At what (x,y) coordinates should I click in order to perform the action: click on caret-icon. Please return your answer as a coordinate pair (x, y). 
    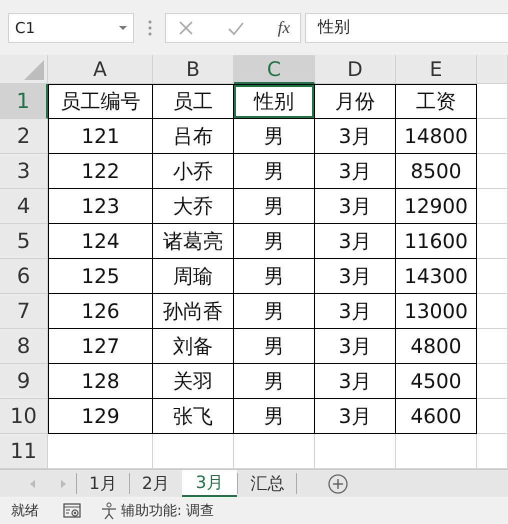
    Looking at the image, I should click on (123, 28).